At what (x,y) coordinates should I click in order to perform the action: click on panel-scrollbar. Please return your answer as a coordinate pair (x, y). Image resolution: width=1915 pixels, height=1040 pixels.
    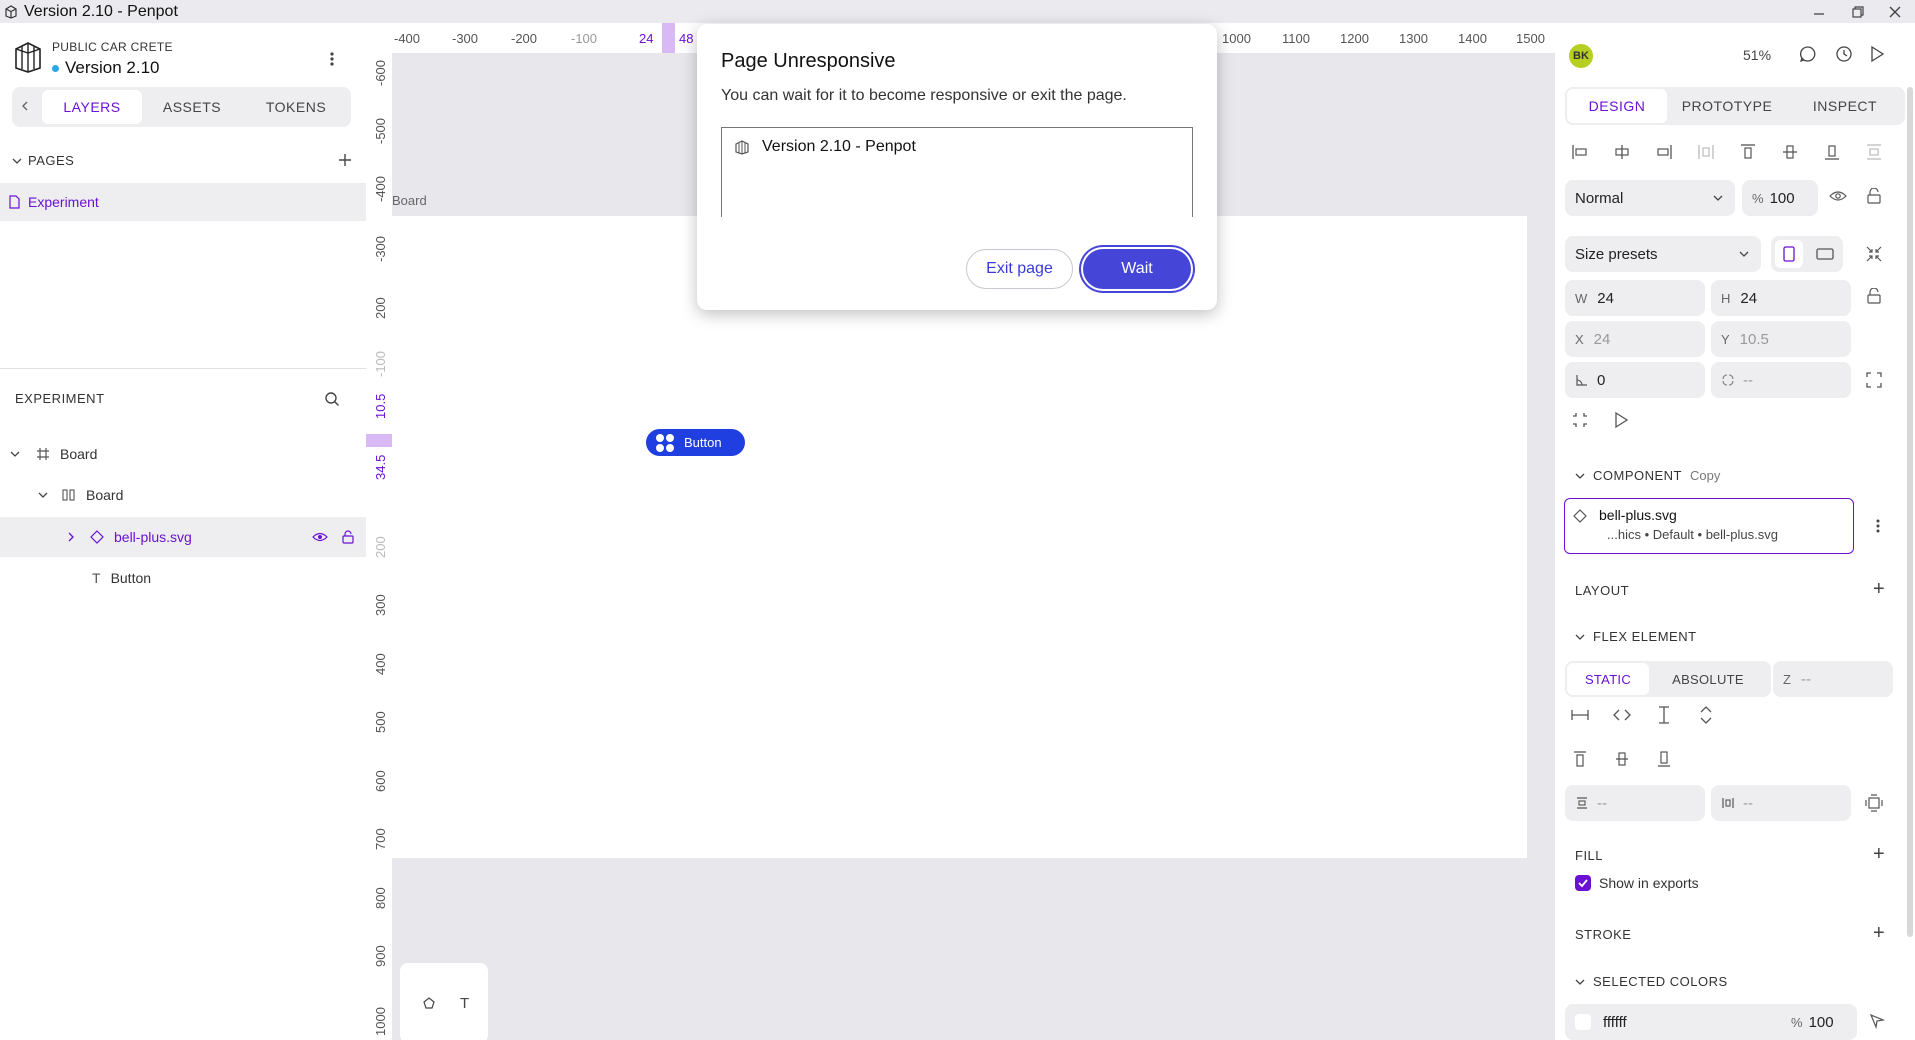
    Looking at the image, I should click on (1910, 512).